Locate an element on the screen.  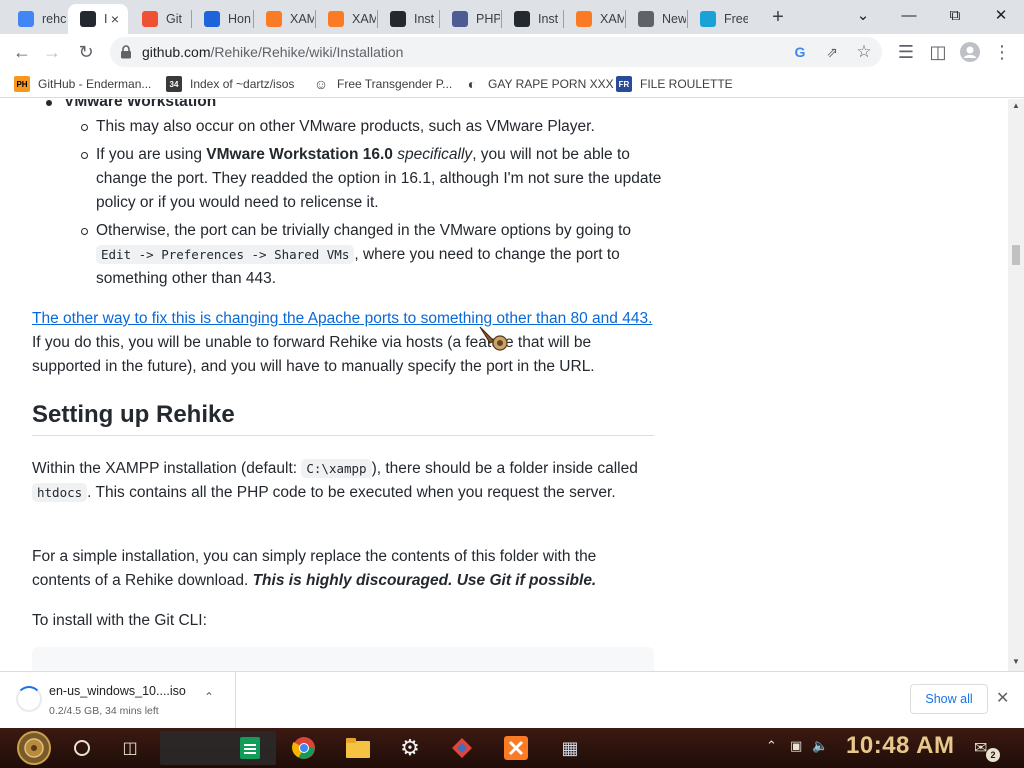
profile-avatar is located at coordinates (970, 52).